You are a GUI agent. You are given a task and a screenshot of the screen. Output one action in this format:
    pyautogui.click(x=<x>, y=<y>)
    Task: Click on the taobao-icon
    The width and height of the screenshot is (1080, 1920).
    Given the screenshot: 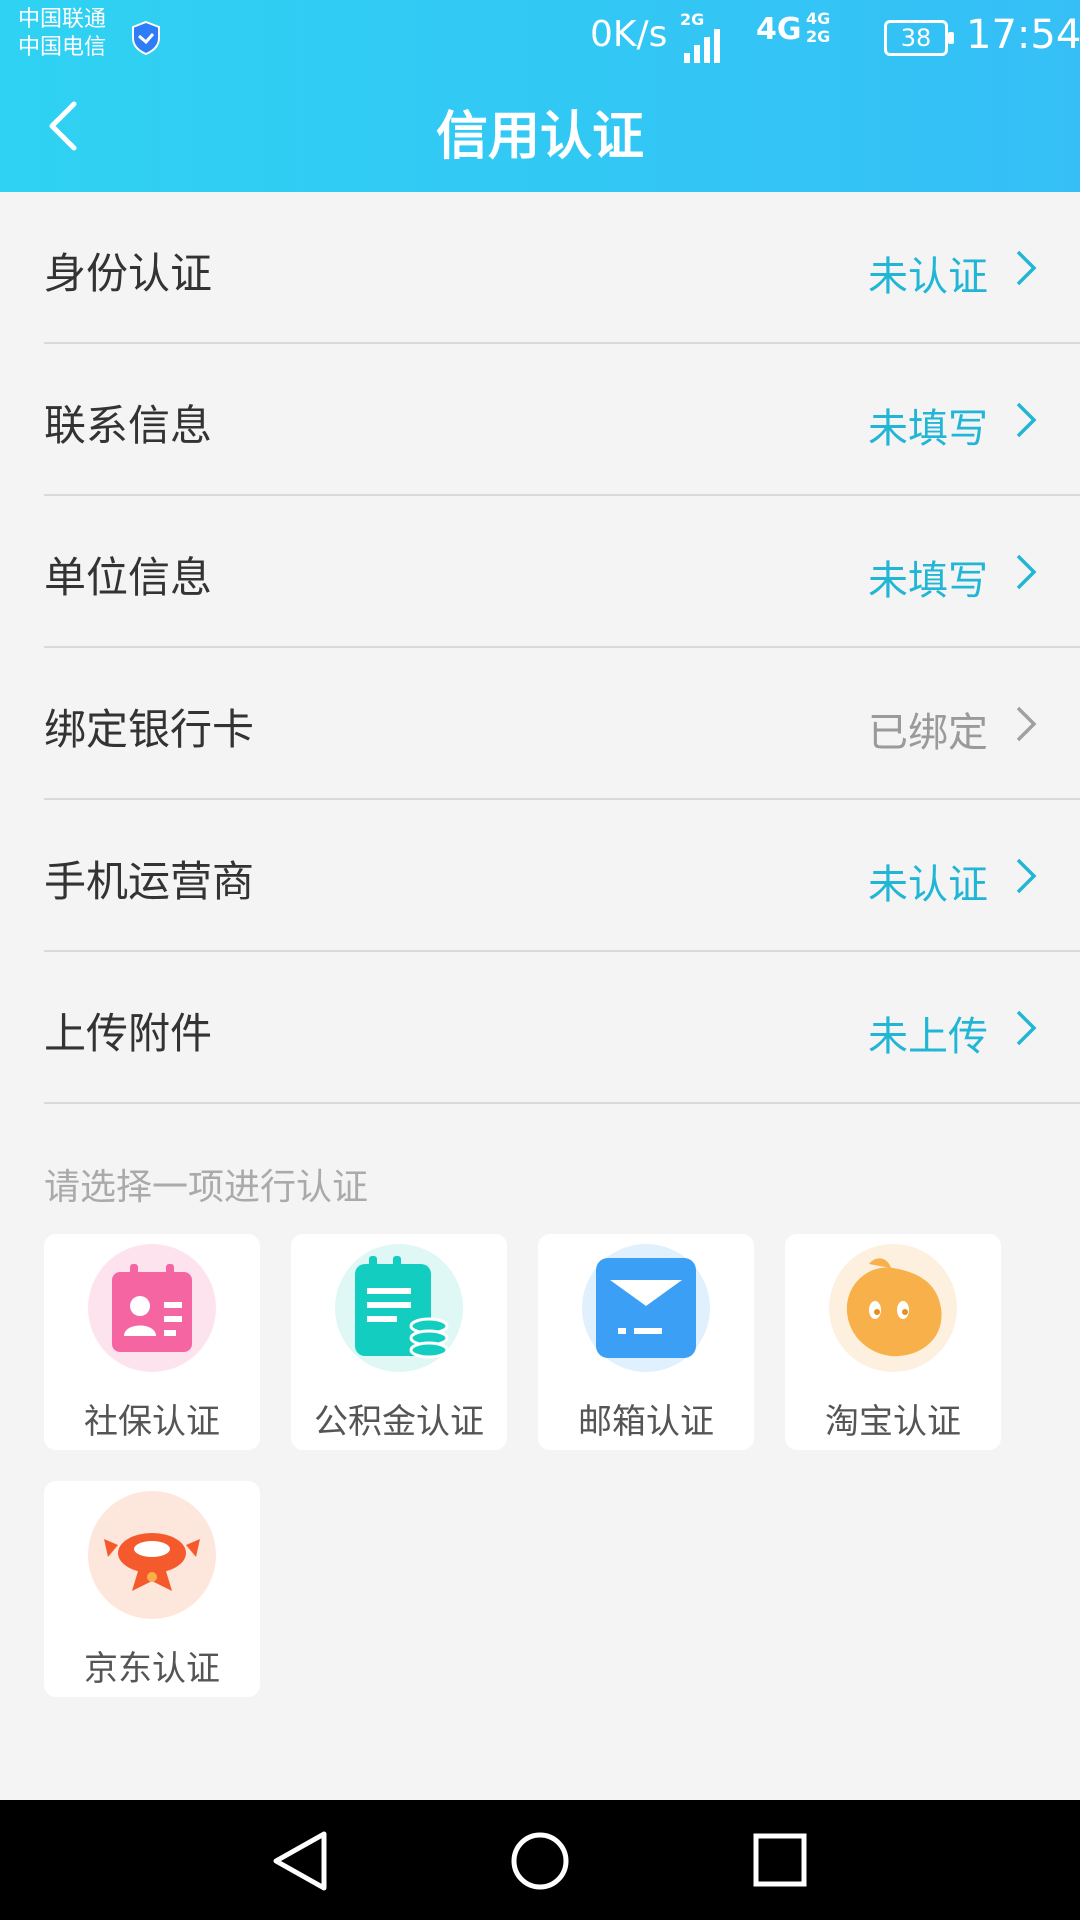 What is the action you would take?
    pyautogui.click(x=893, y=1308)
    